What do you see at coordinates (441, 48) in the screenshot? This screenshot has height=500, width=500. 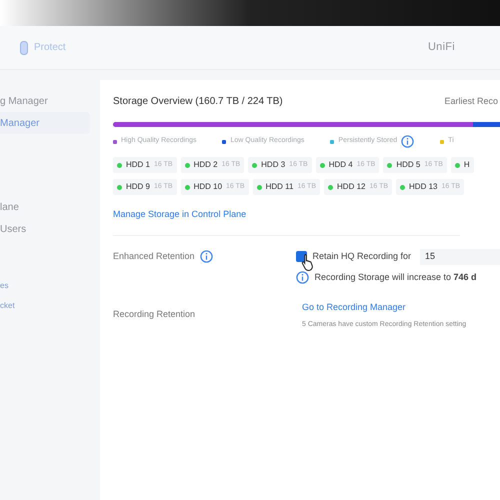 I see `brand-name: UniFi` at bounding box center [441, 48].